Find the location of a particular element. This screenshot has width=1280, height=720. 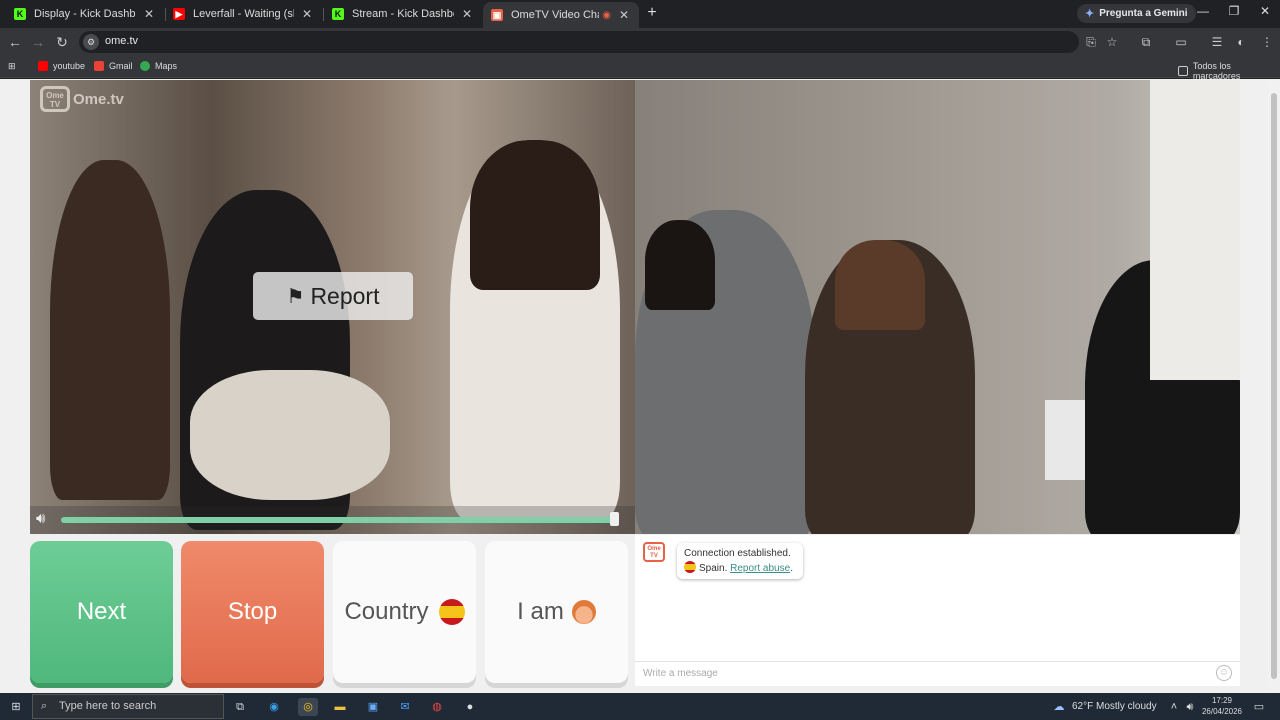

i-am-label: I am is located at coordinates (540, 611).